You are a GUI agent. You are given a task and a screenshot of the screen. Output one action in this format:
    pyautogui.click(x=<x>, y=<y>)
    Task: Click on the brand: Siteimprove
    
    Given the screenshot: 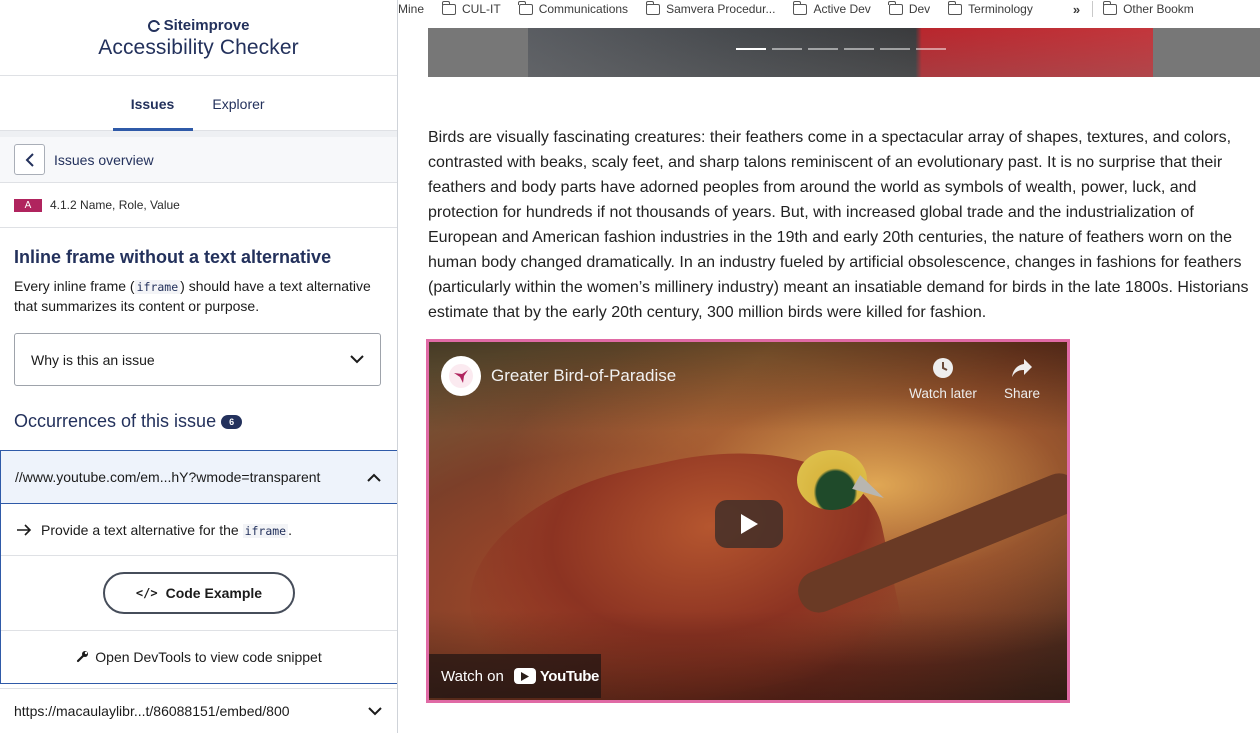 What is the action you would take?
    pyautogui.click(x=198, y=25)
    